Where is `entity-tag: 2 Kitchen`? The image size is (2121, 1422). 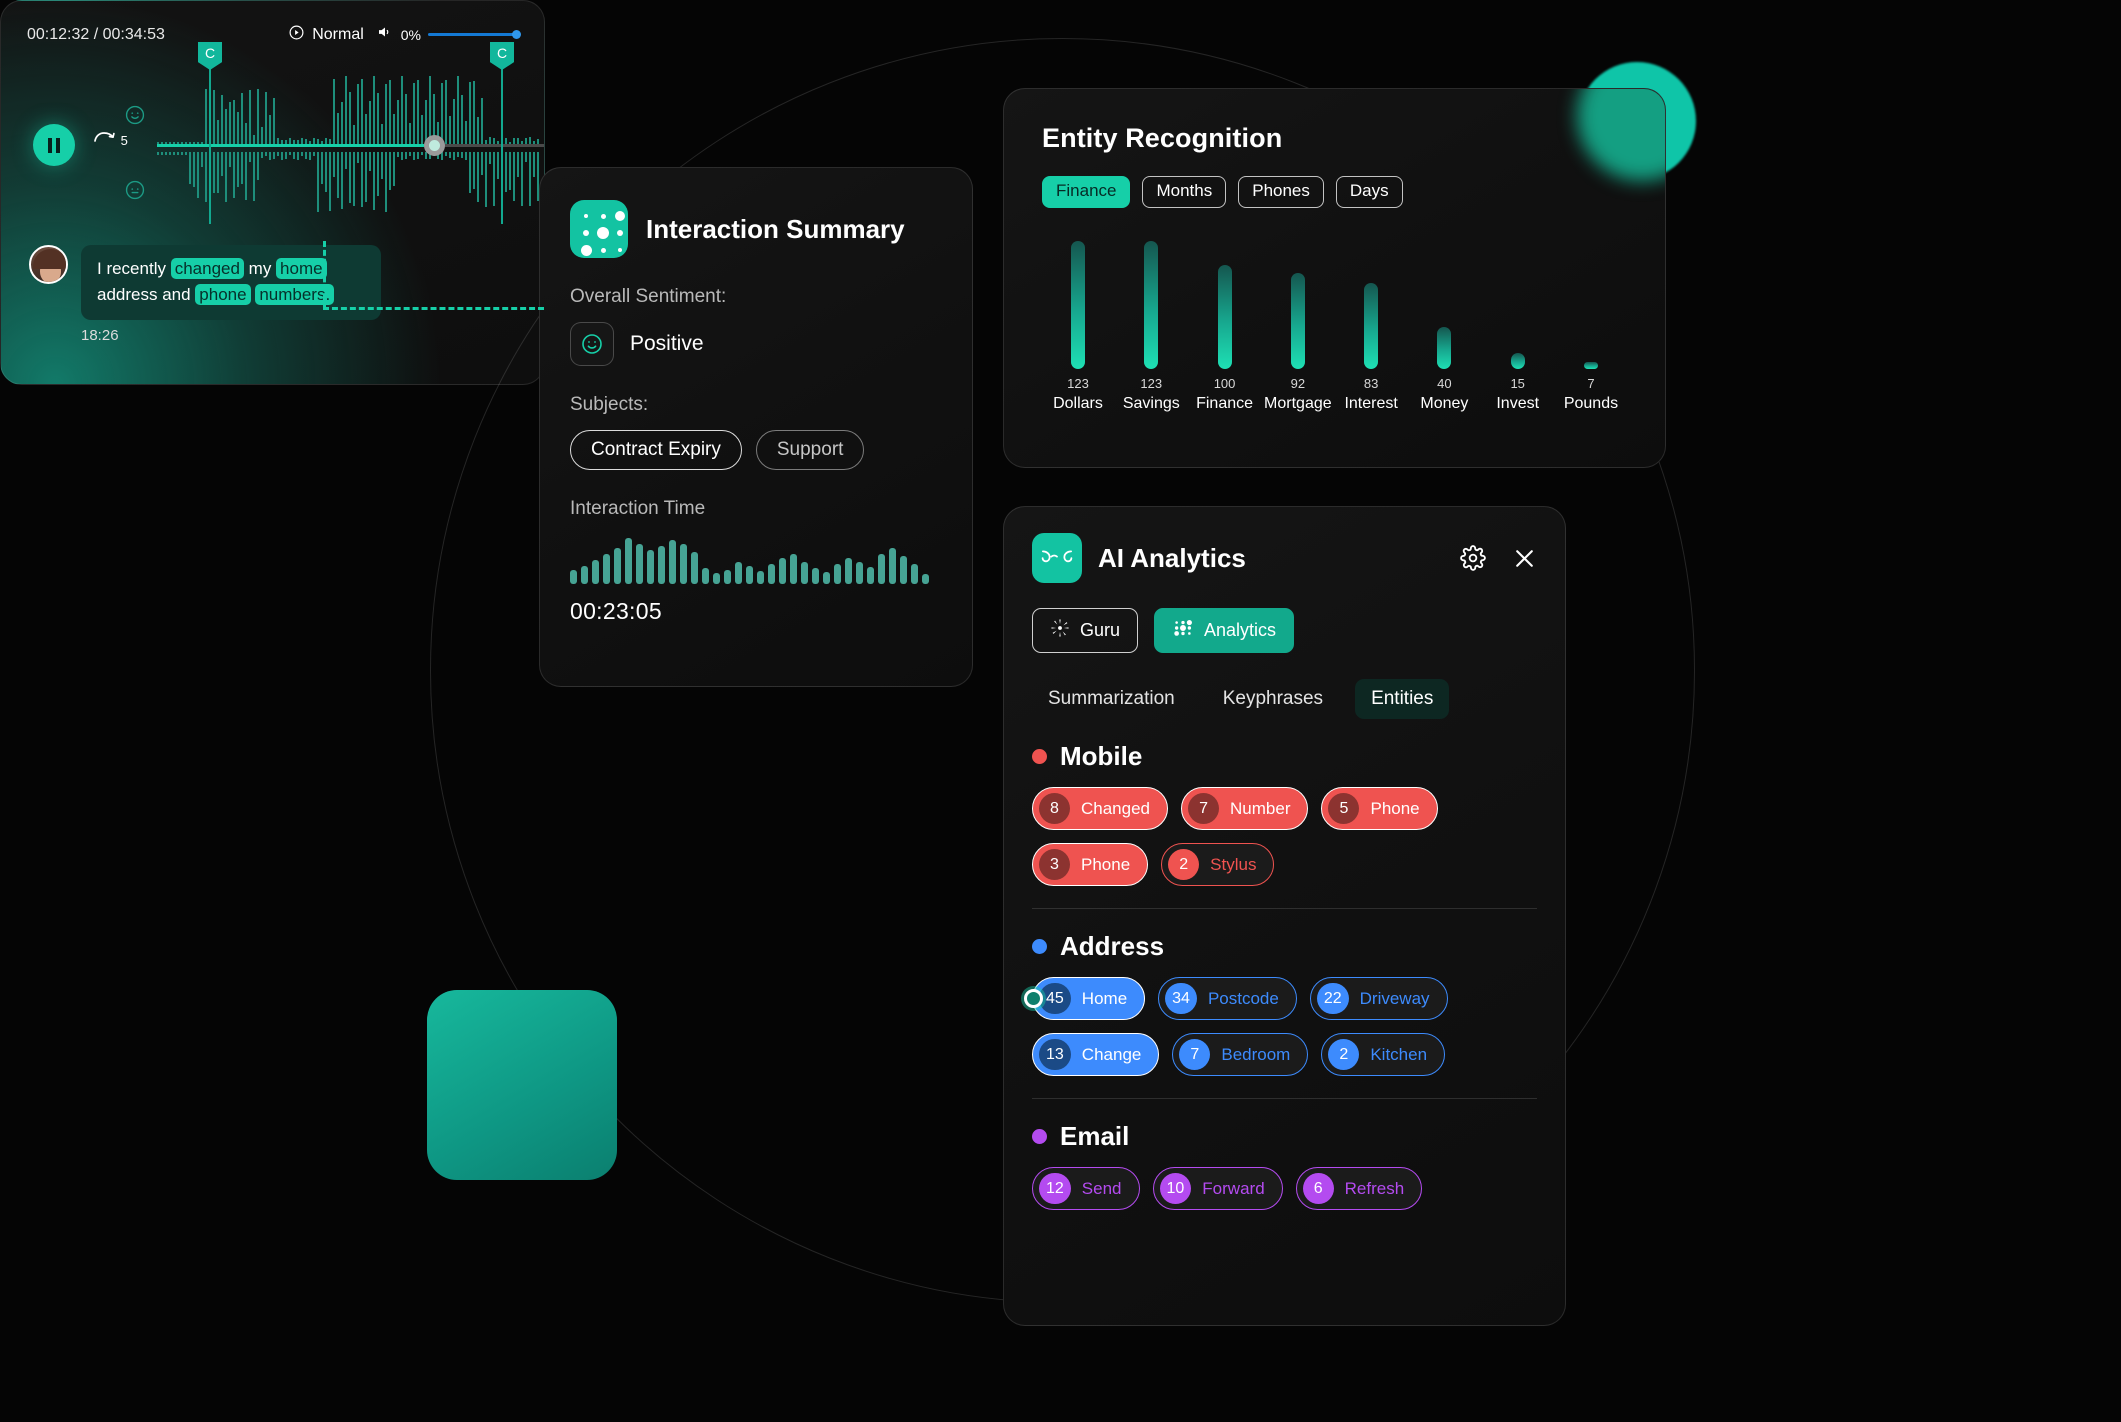
entity-tag: 2 Kitchen is located at coordinates (1383, 1054).